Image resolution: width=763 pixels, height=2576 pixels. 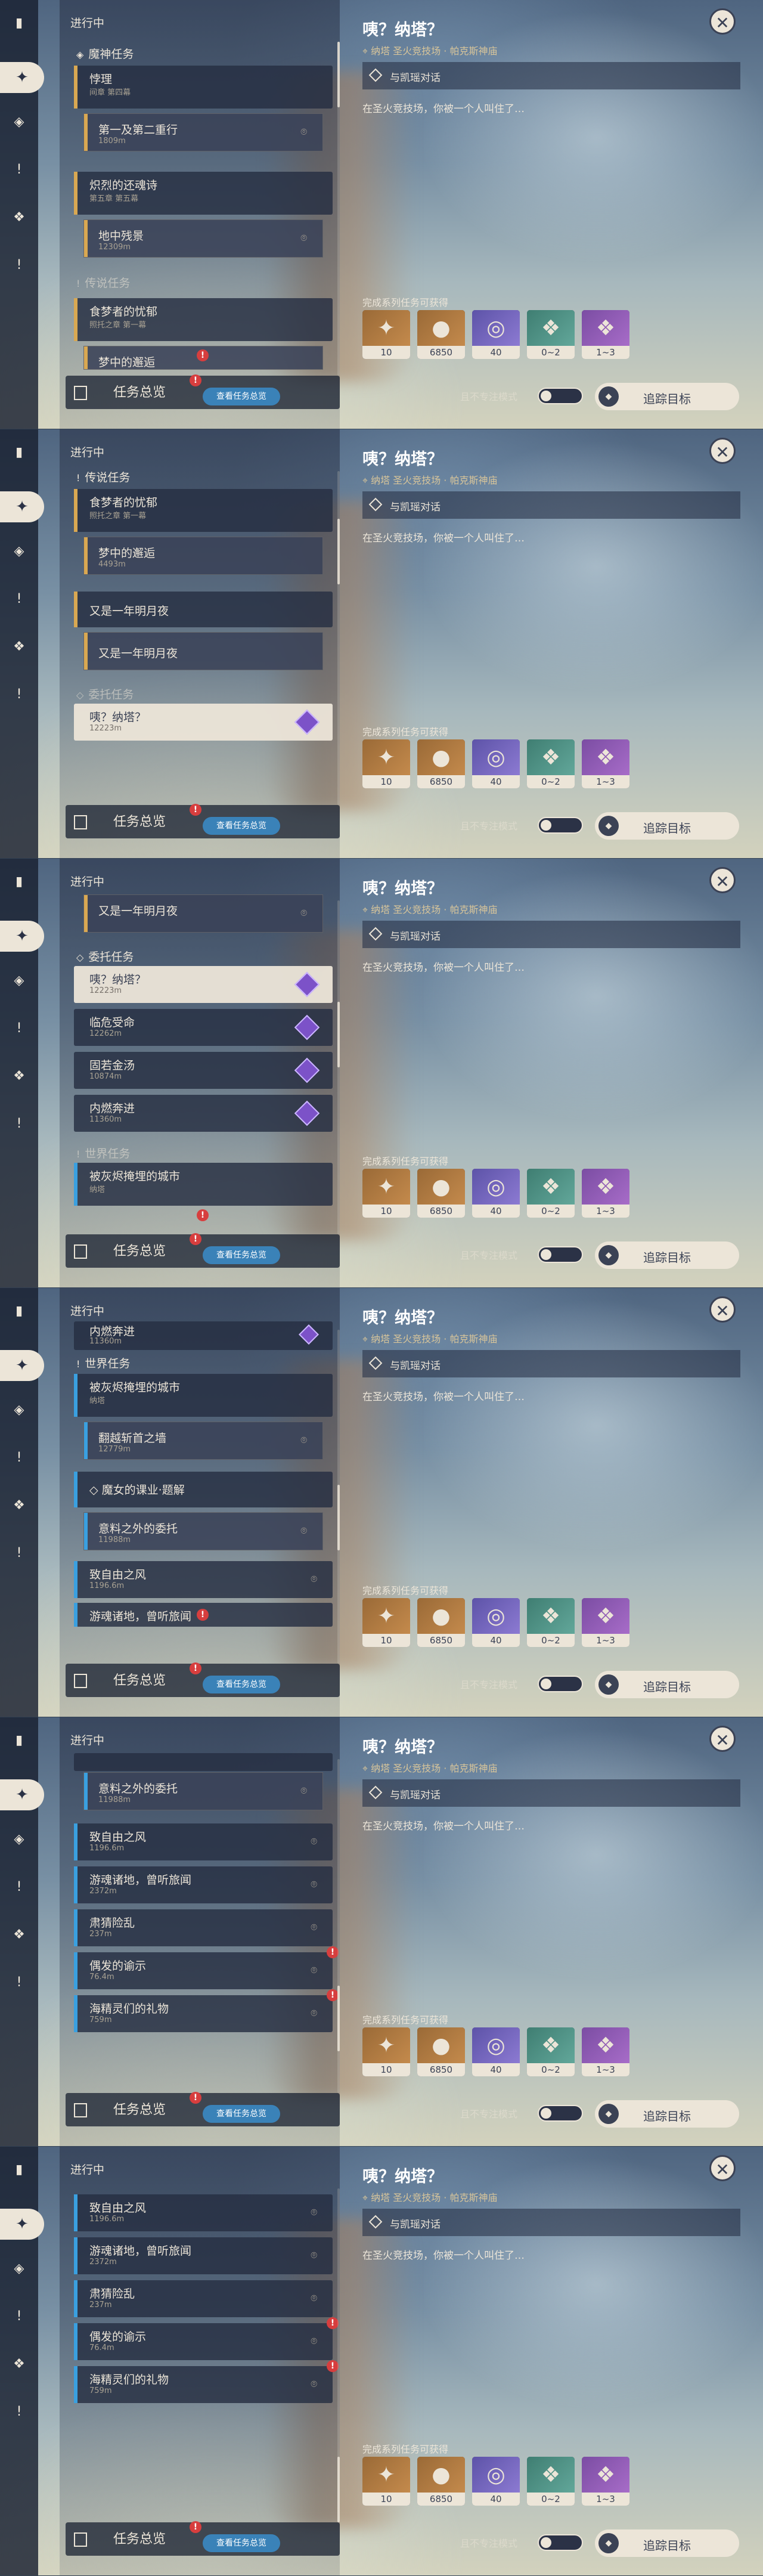 What do you see at coordinates (203, 1531) in the screenshot?
I see `quest-step: 意料之外的委托 11988m ⌾` at bounding box center [203, 1531].